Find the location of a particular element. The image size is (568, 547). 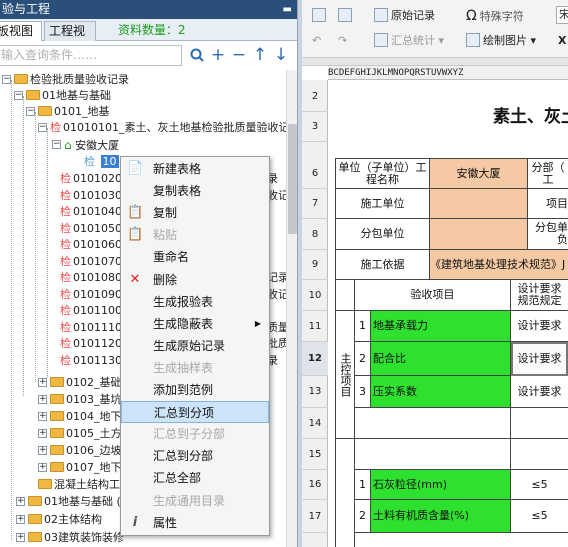

draw-picture-button: 绘制图片 ▾ is located at coordinates (501, 41).